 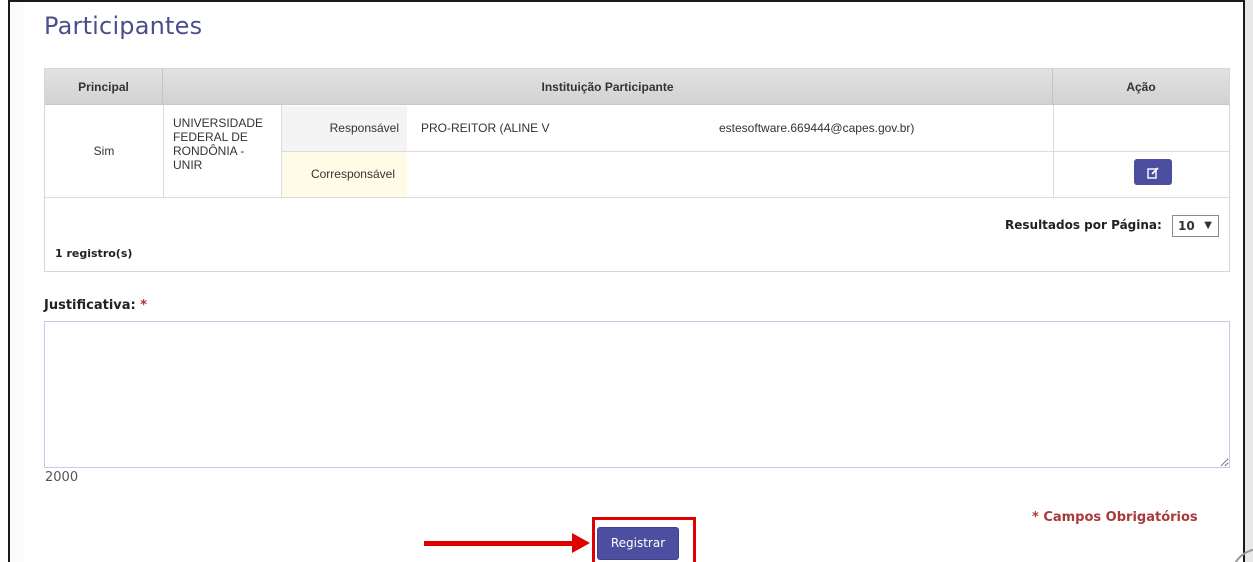 I want to click on header-principal: Principal, so click(x=104, y=87).